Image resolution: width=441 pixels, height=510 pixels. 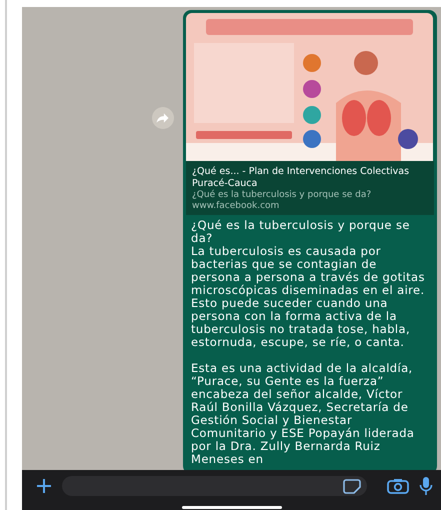 I want to click on plus-icon, so click(x=44, y=486).